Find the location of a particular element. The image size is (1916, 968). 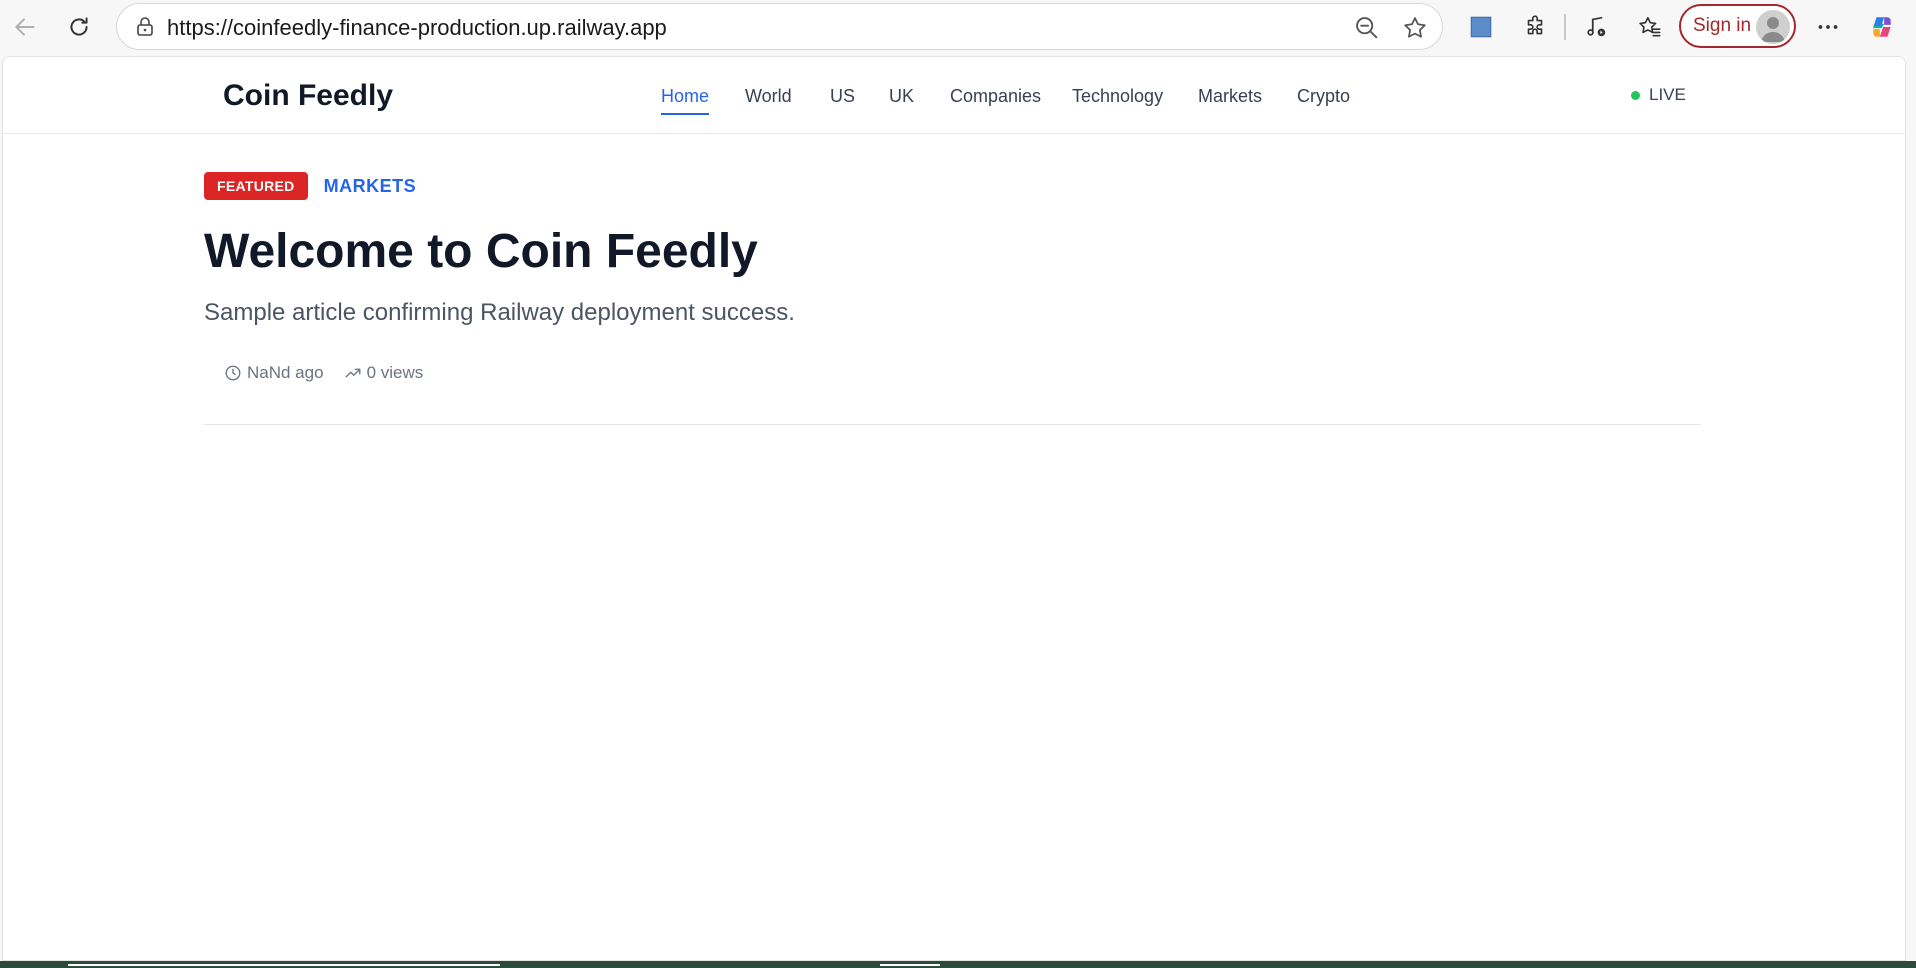

music-note-icon is located at coordinates (1596, 26).